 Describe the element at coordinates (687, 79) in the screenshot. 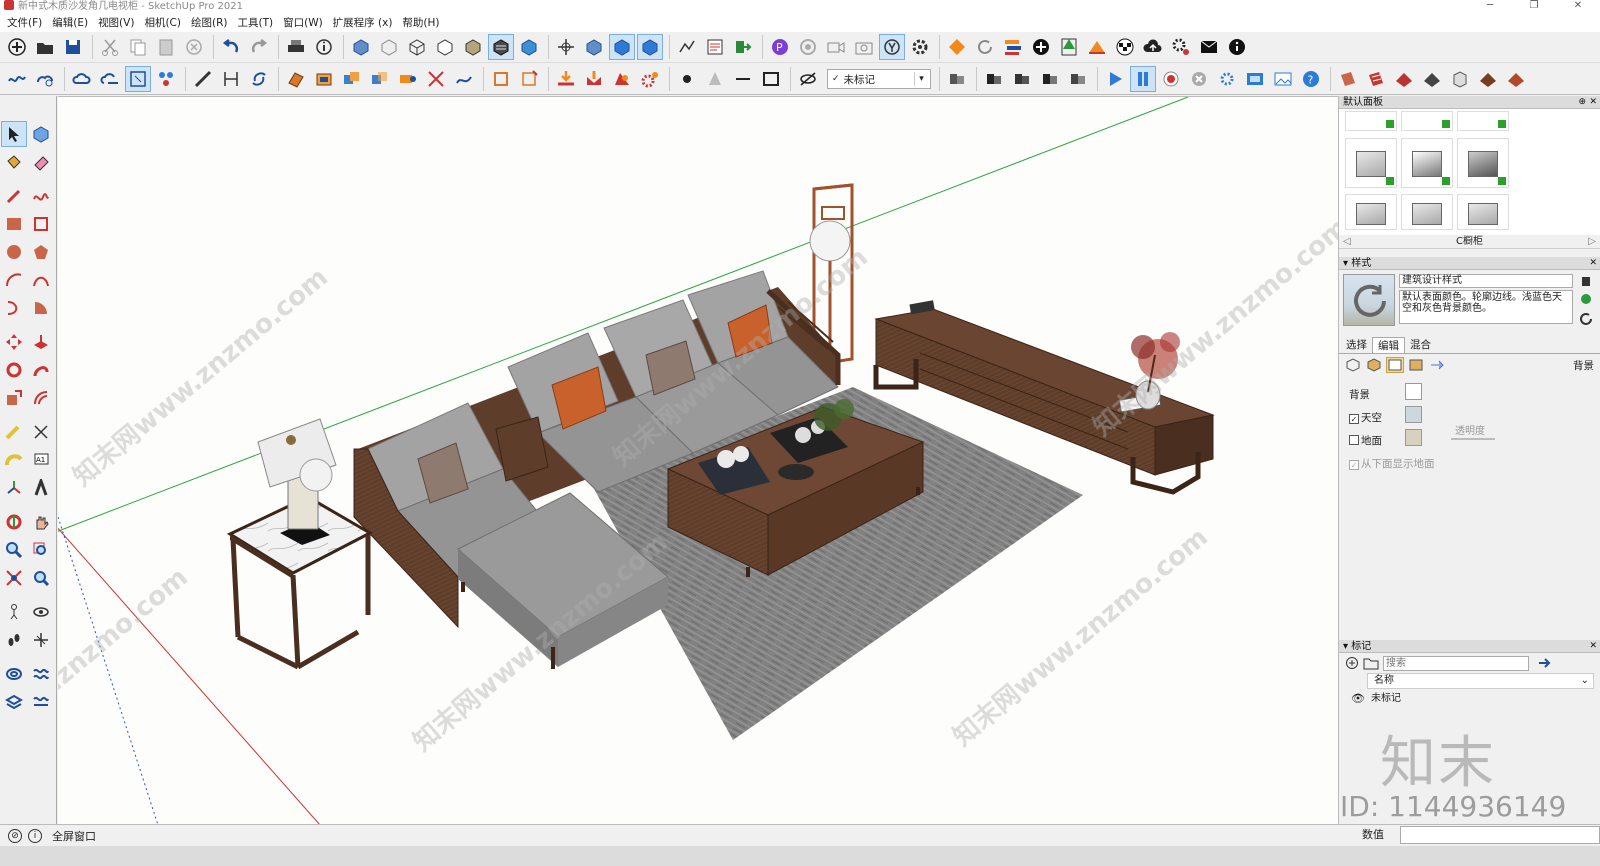

I see `point-button` at that location.